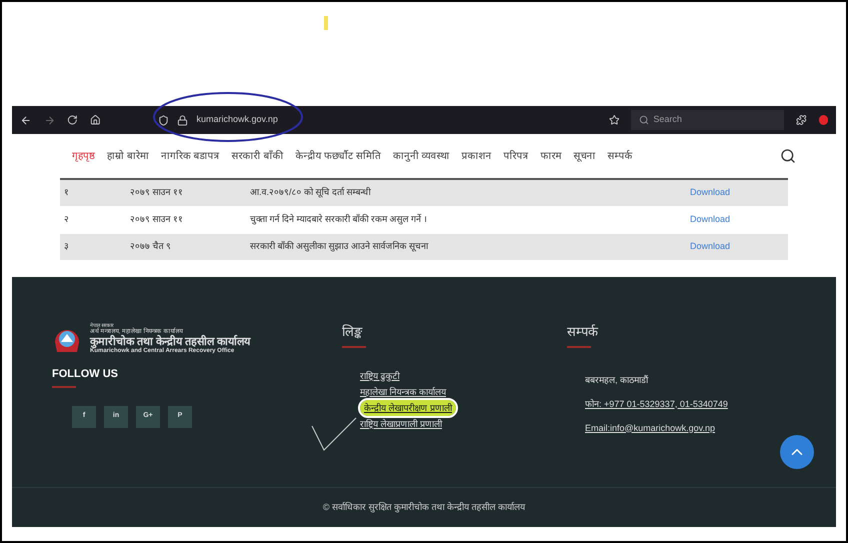 This screenshot has width=848, height=543. What do you see at coordinates (190, 156) in the screenshot?
I see `nav-item: नागरिक बडापत्र` at bounding box center [190, 156].